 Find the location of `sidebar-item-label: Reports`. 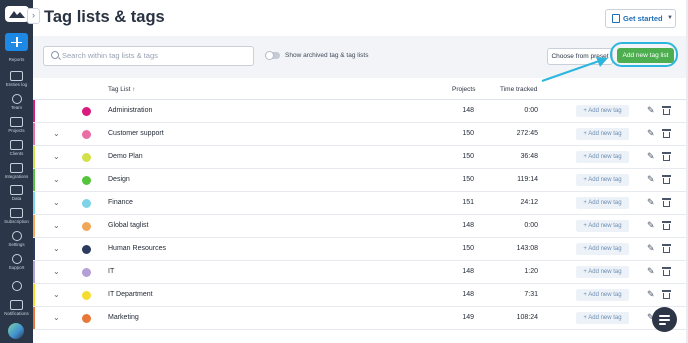

sidebar-item-label: Reports is located at coordinates (16, 59).